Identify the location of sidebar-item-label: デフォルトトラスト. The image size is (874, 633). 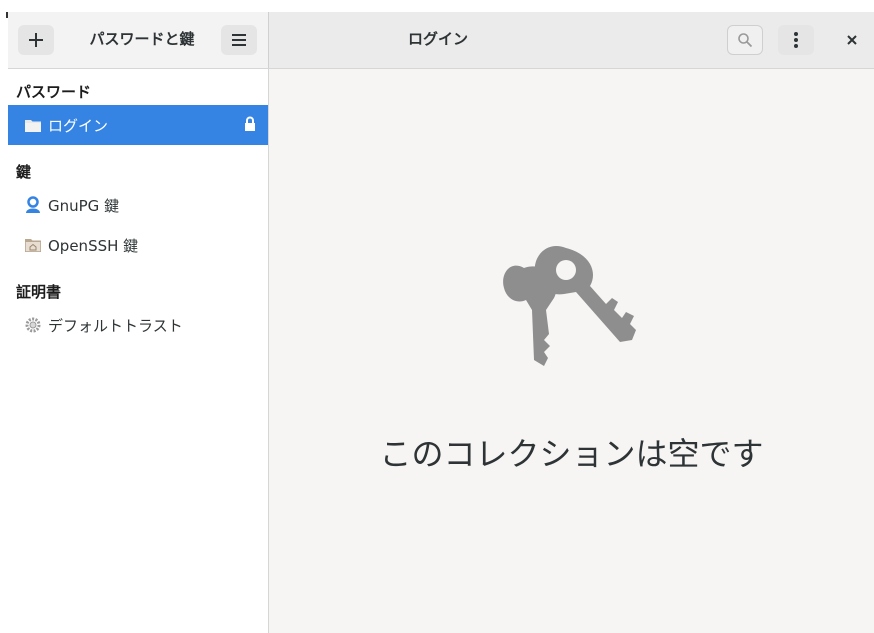
(115, 325).